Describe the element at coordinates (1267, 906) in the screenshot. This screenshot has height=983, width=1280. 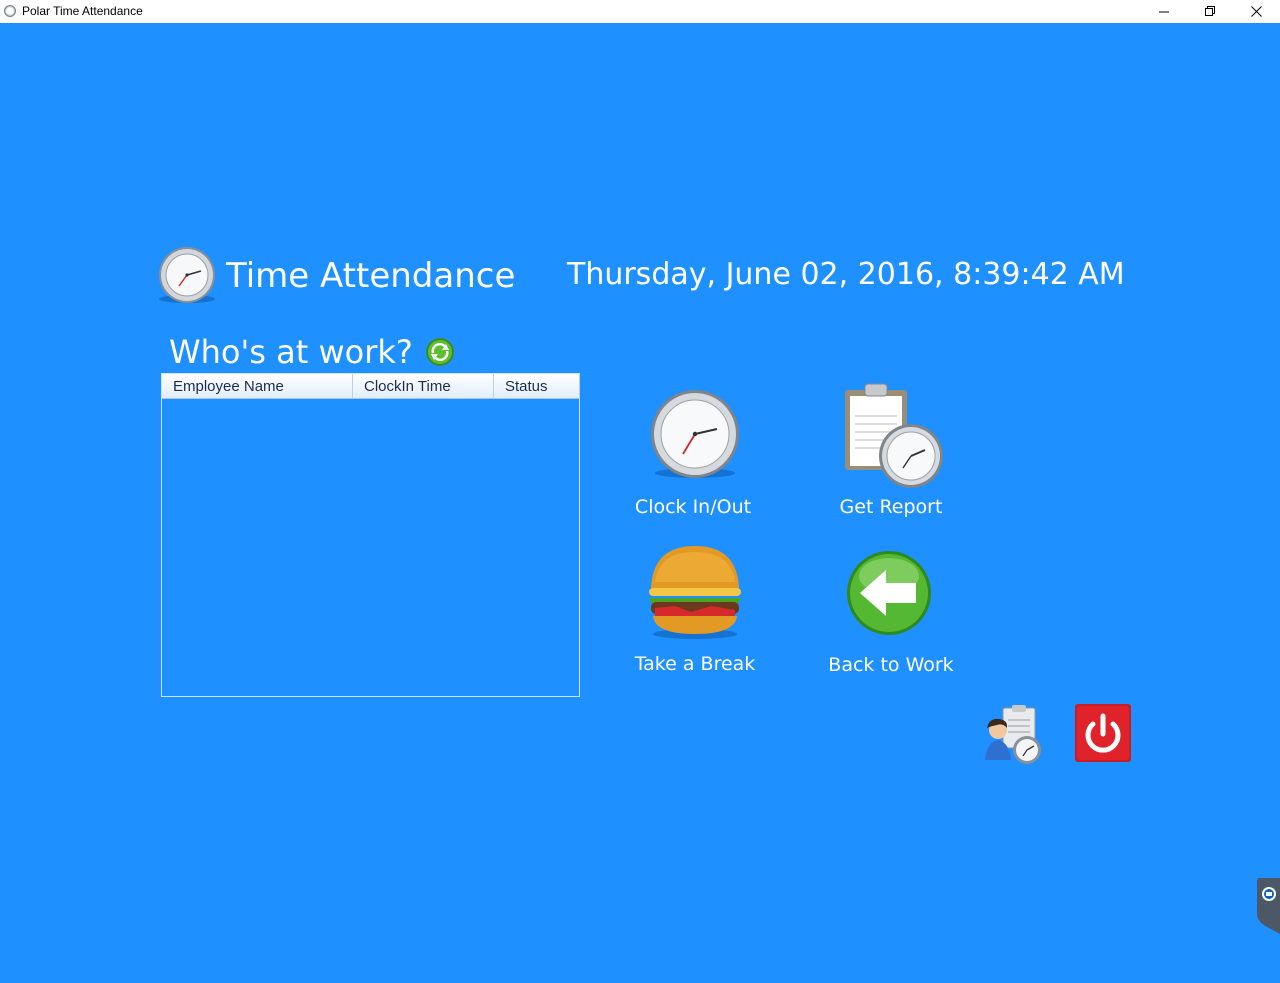
I see `remote-support-tab` at that location.